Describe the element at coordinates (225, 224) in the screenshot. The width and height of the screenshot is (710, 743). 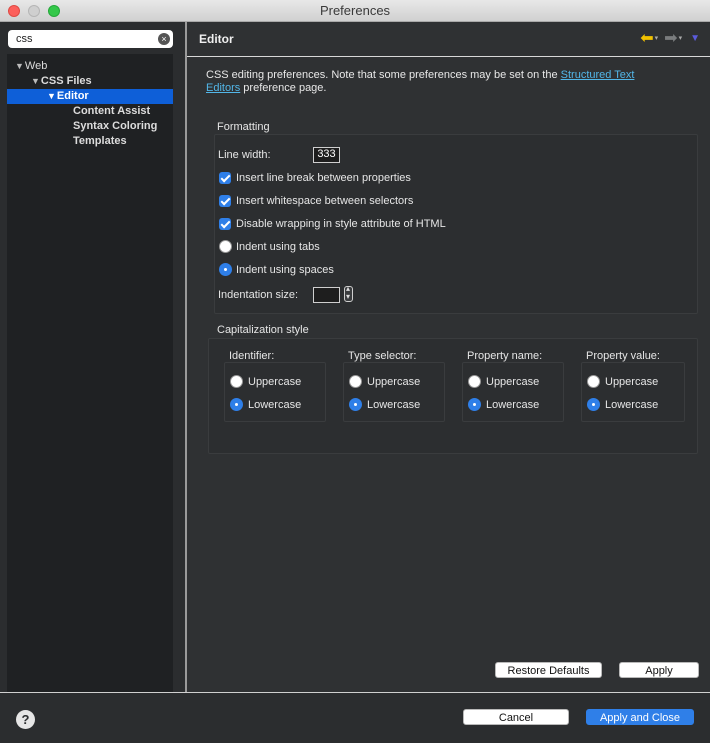
I see `disable-wrapping-checkbox` at that location.